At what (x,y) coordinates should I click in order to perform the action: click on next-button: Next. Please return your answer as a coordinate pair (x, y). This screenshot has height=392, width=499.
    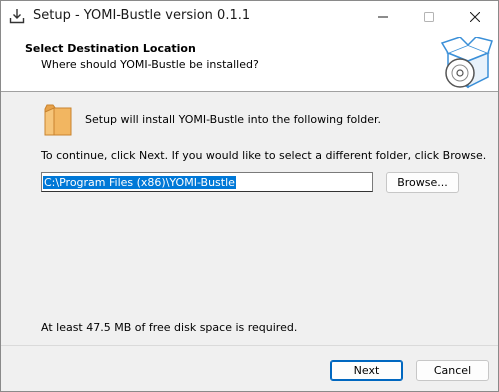
    Looking at the image, I should click on (366, 370).